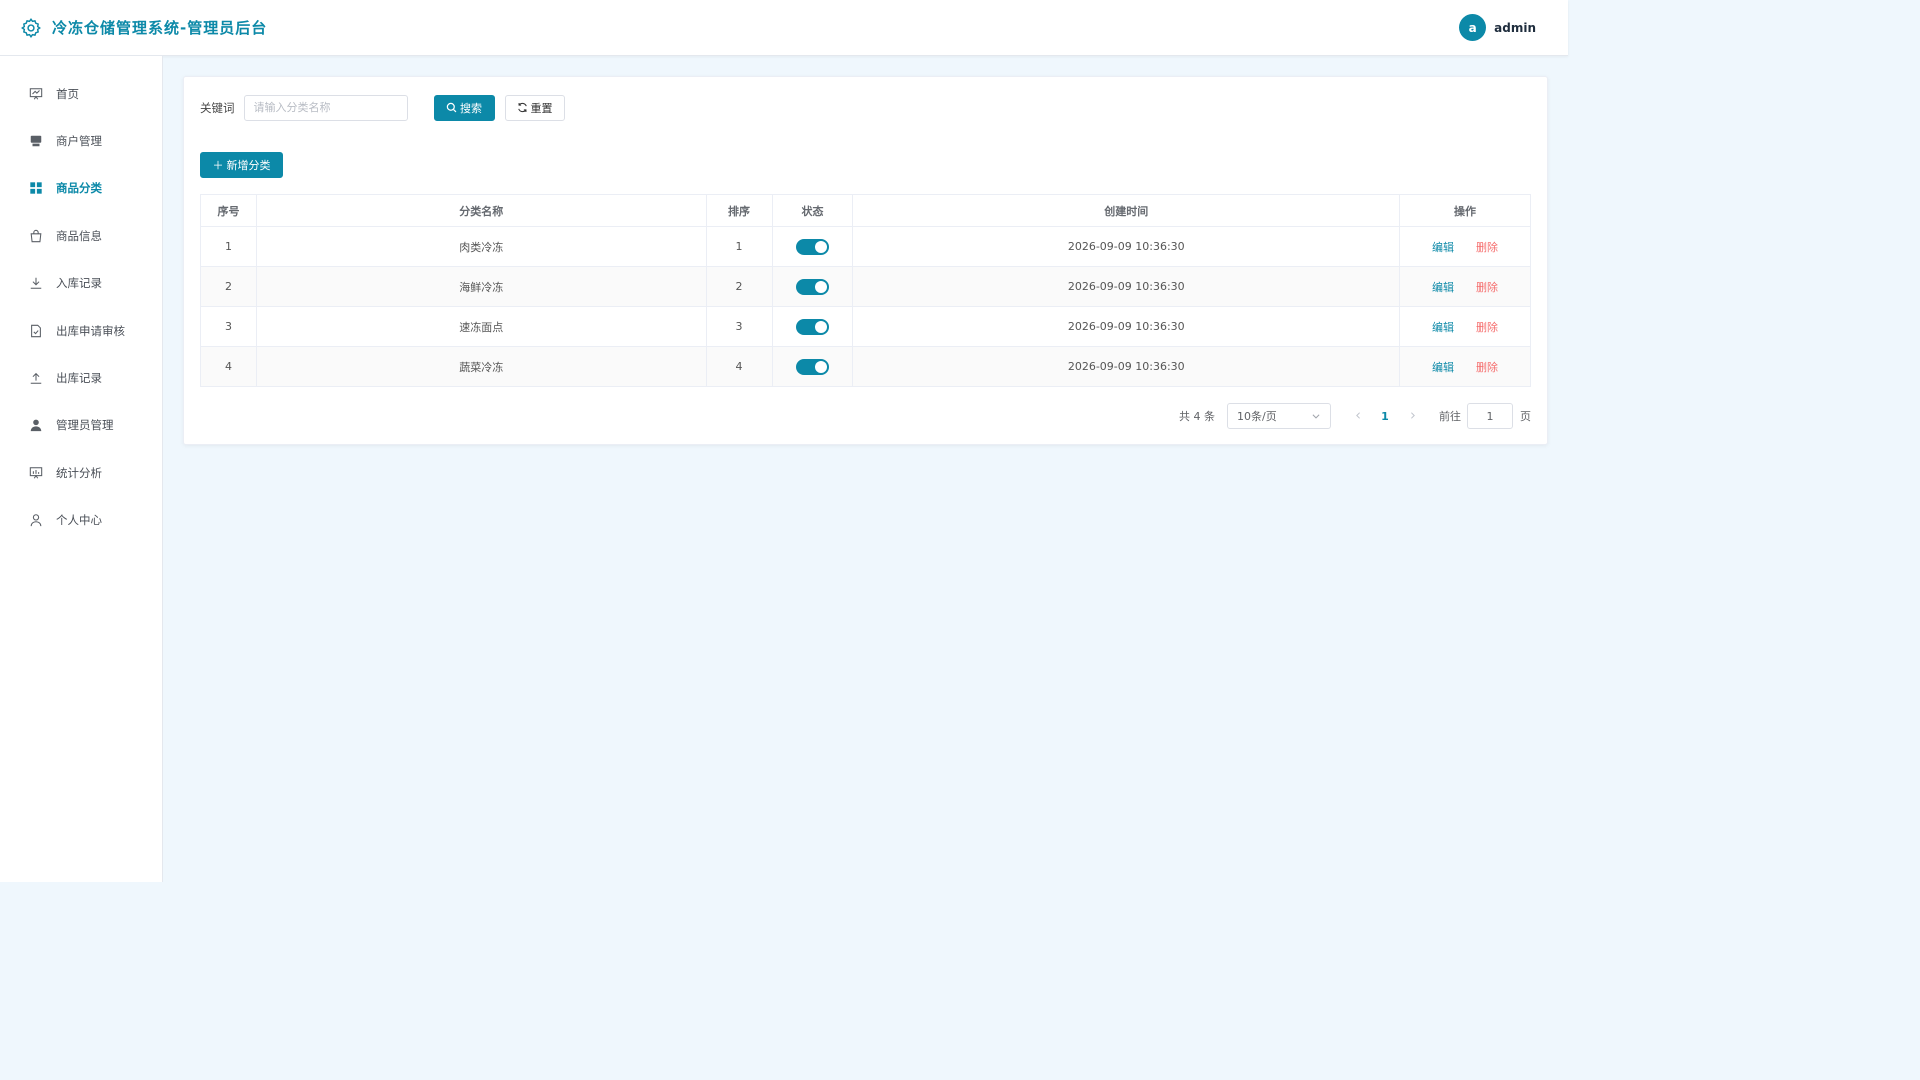  I want to click on bag-icon, so click(36, 236).